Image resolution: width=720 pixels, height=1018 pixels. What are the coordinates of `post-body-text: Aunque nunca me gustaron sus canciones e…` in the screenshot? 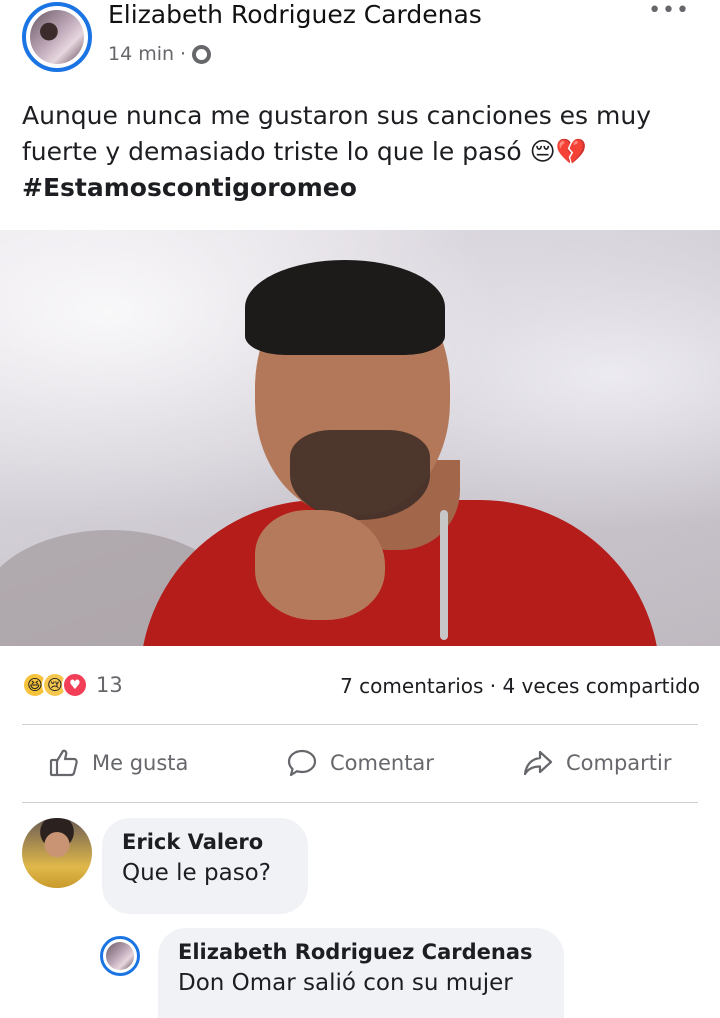 It's located at (337, 133).